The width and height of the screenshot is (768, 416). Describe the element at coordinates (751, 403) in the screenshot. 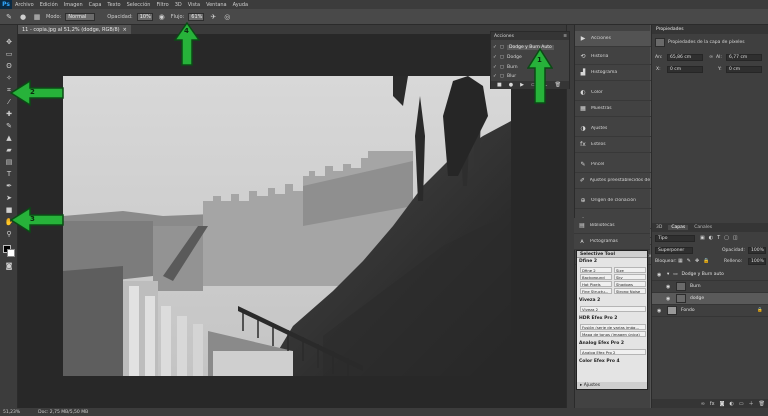

I see `new-layer-icon: ＋` at that location.